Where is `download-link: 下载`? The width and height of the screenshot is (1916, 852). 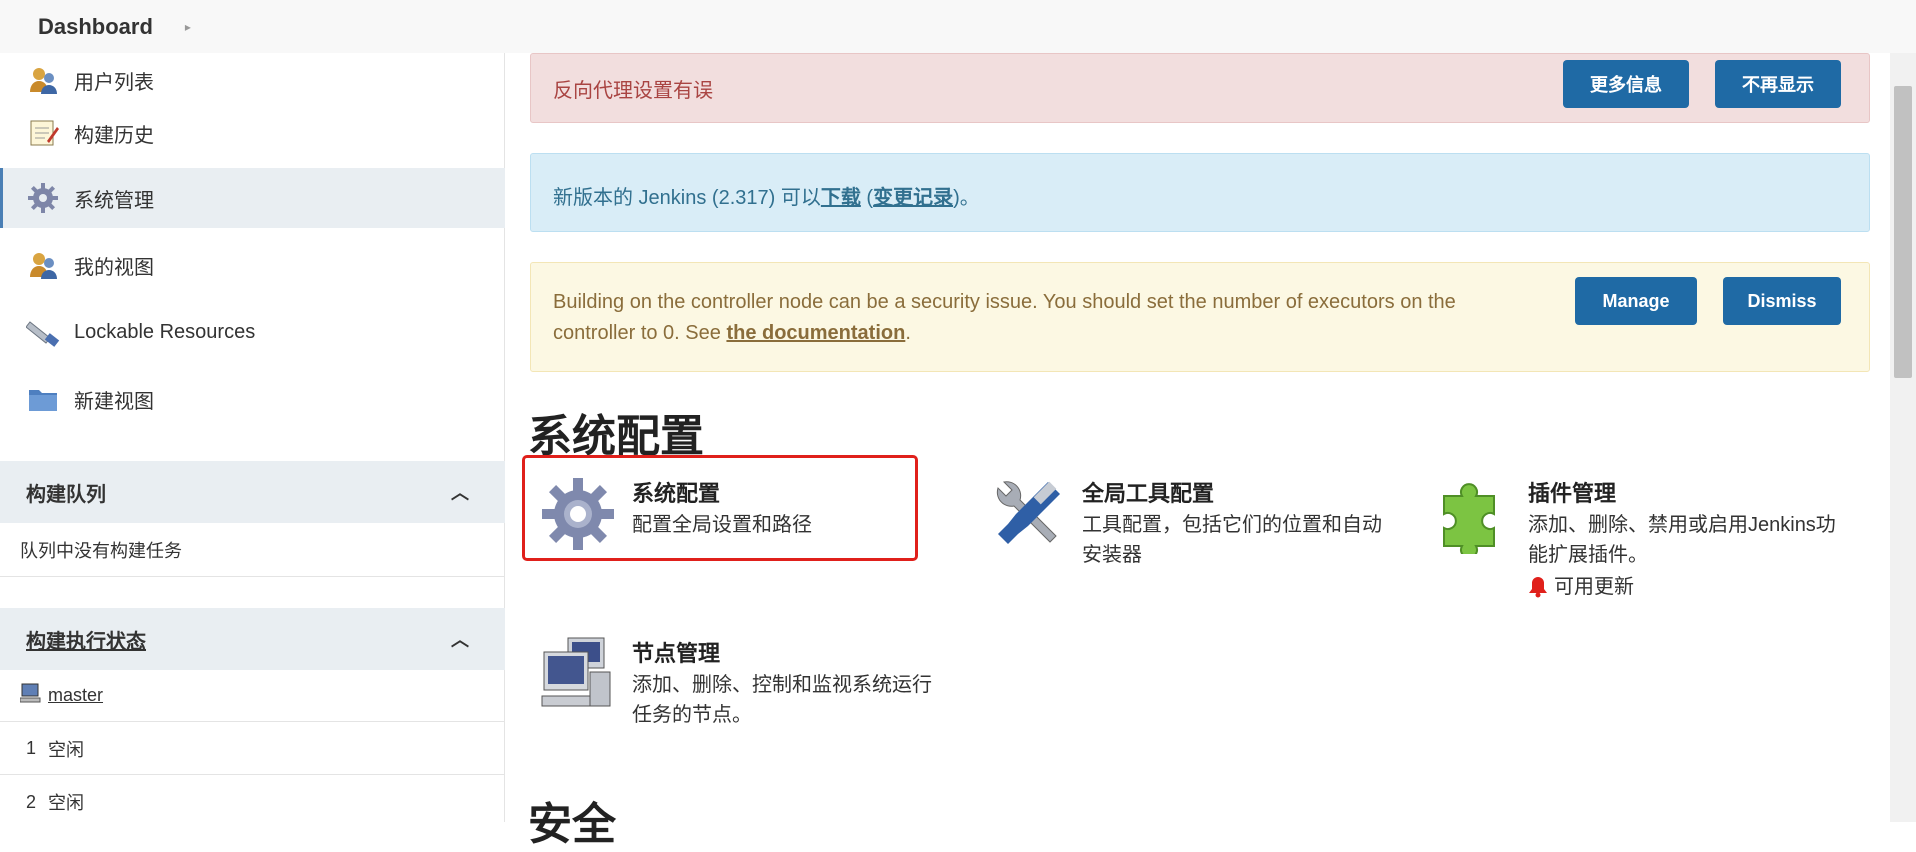
download-link: 下载 is located at coordinates (841, 198).